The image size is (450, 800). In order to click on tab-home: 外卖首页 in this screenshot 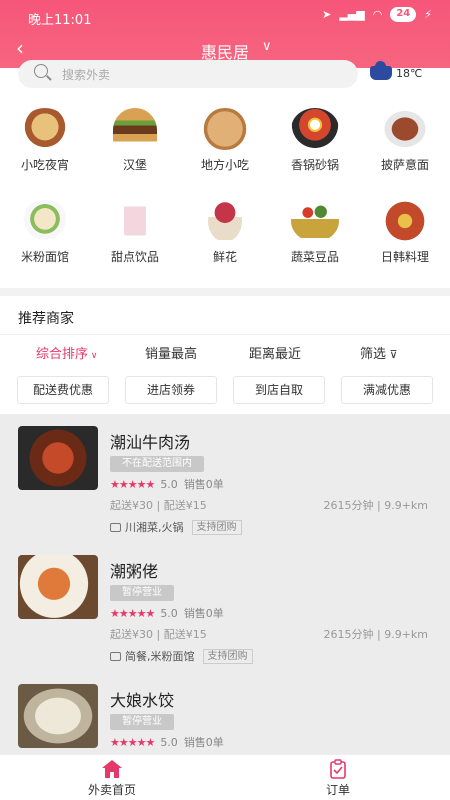, I will do `click(112, 778)`.